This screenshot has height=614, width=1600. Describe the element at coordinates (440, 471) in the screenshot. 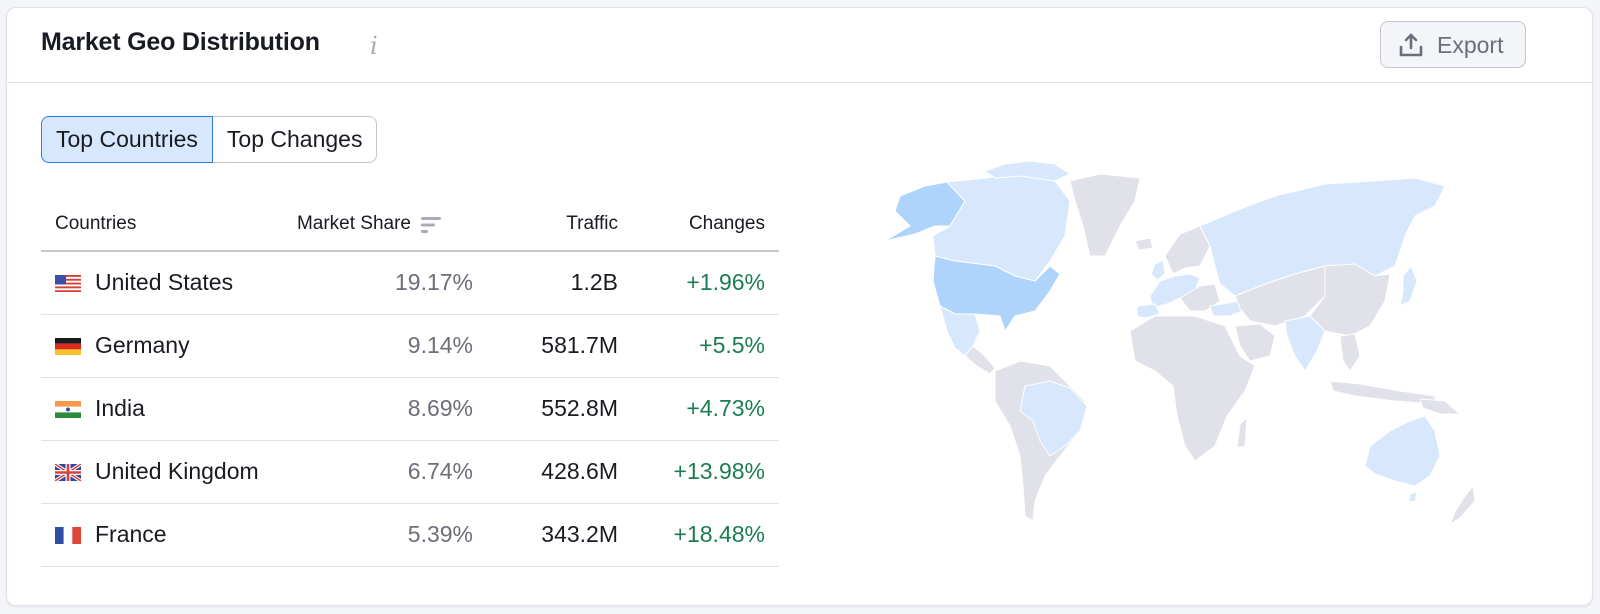

I see `market-share-value: 6.74%` at that location.